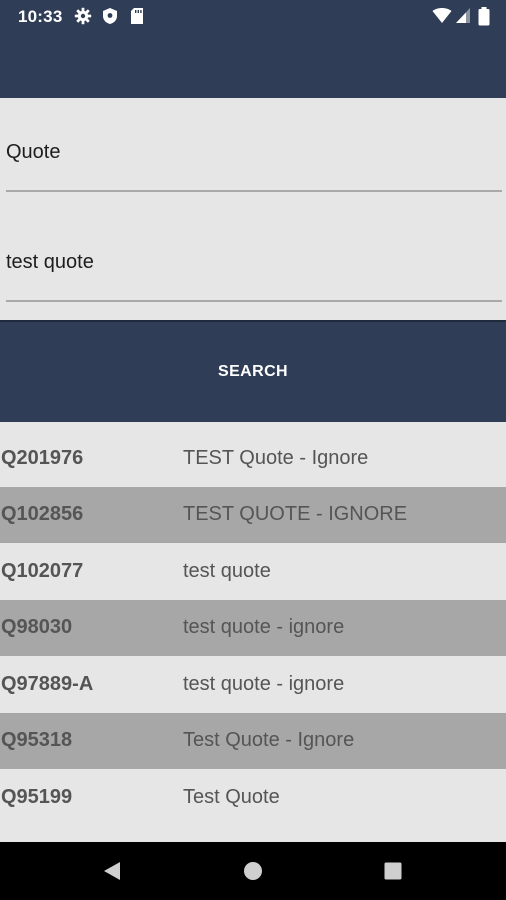 This screenshot has width=506, height=900. I want to click on navigation-bar, so click(253, 871).